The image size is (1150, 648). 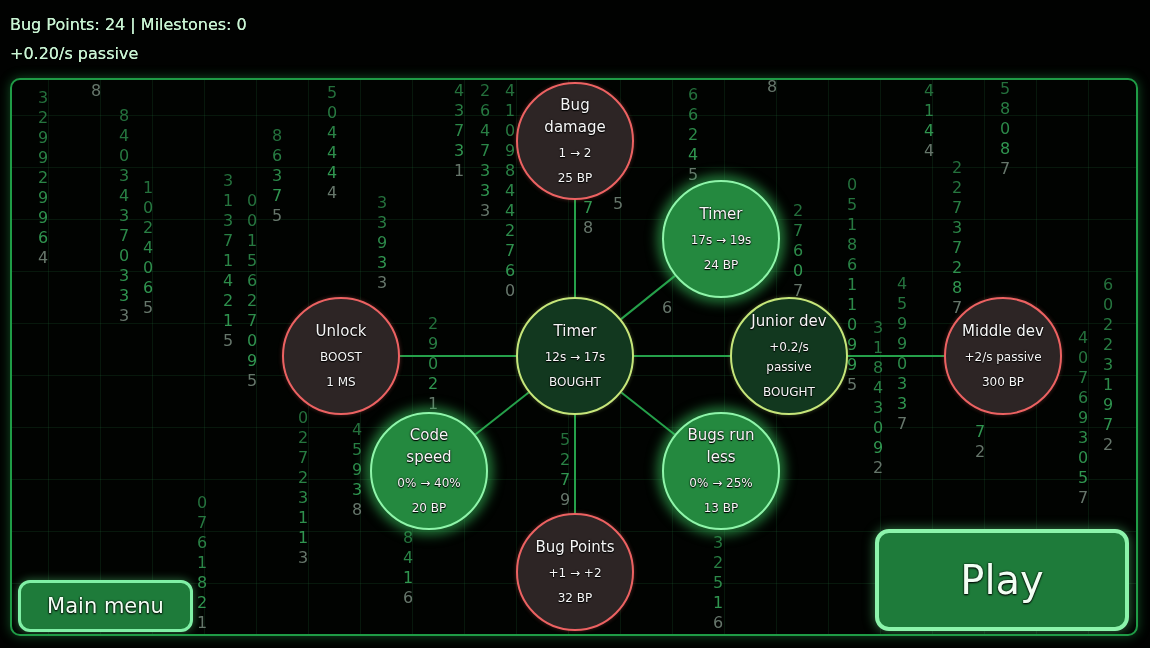 I want to click on upgrade-node: Code speed 0% → 40% 20 BP, so click(x=429, y=471).